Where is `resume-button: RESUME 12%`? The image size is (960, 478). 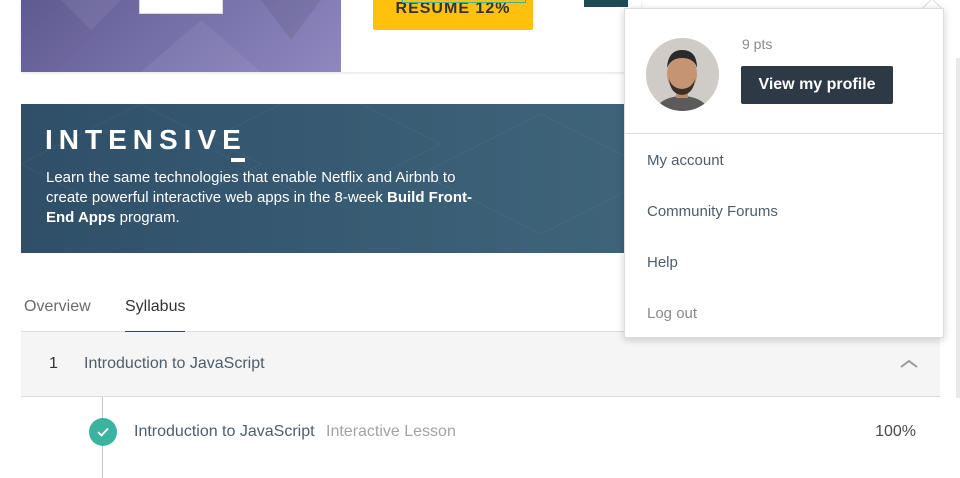 resume-button: RESUME 12% is located at coordinates (453, 15).